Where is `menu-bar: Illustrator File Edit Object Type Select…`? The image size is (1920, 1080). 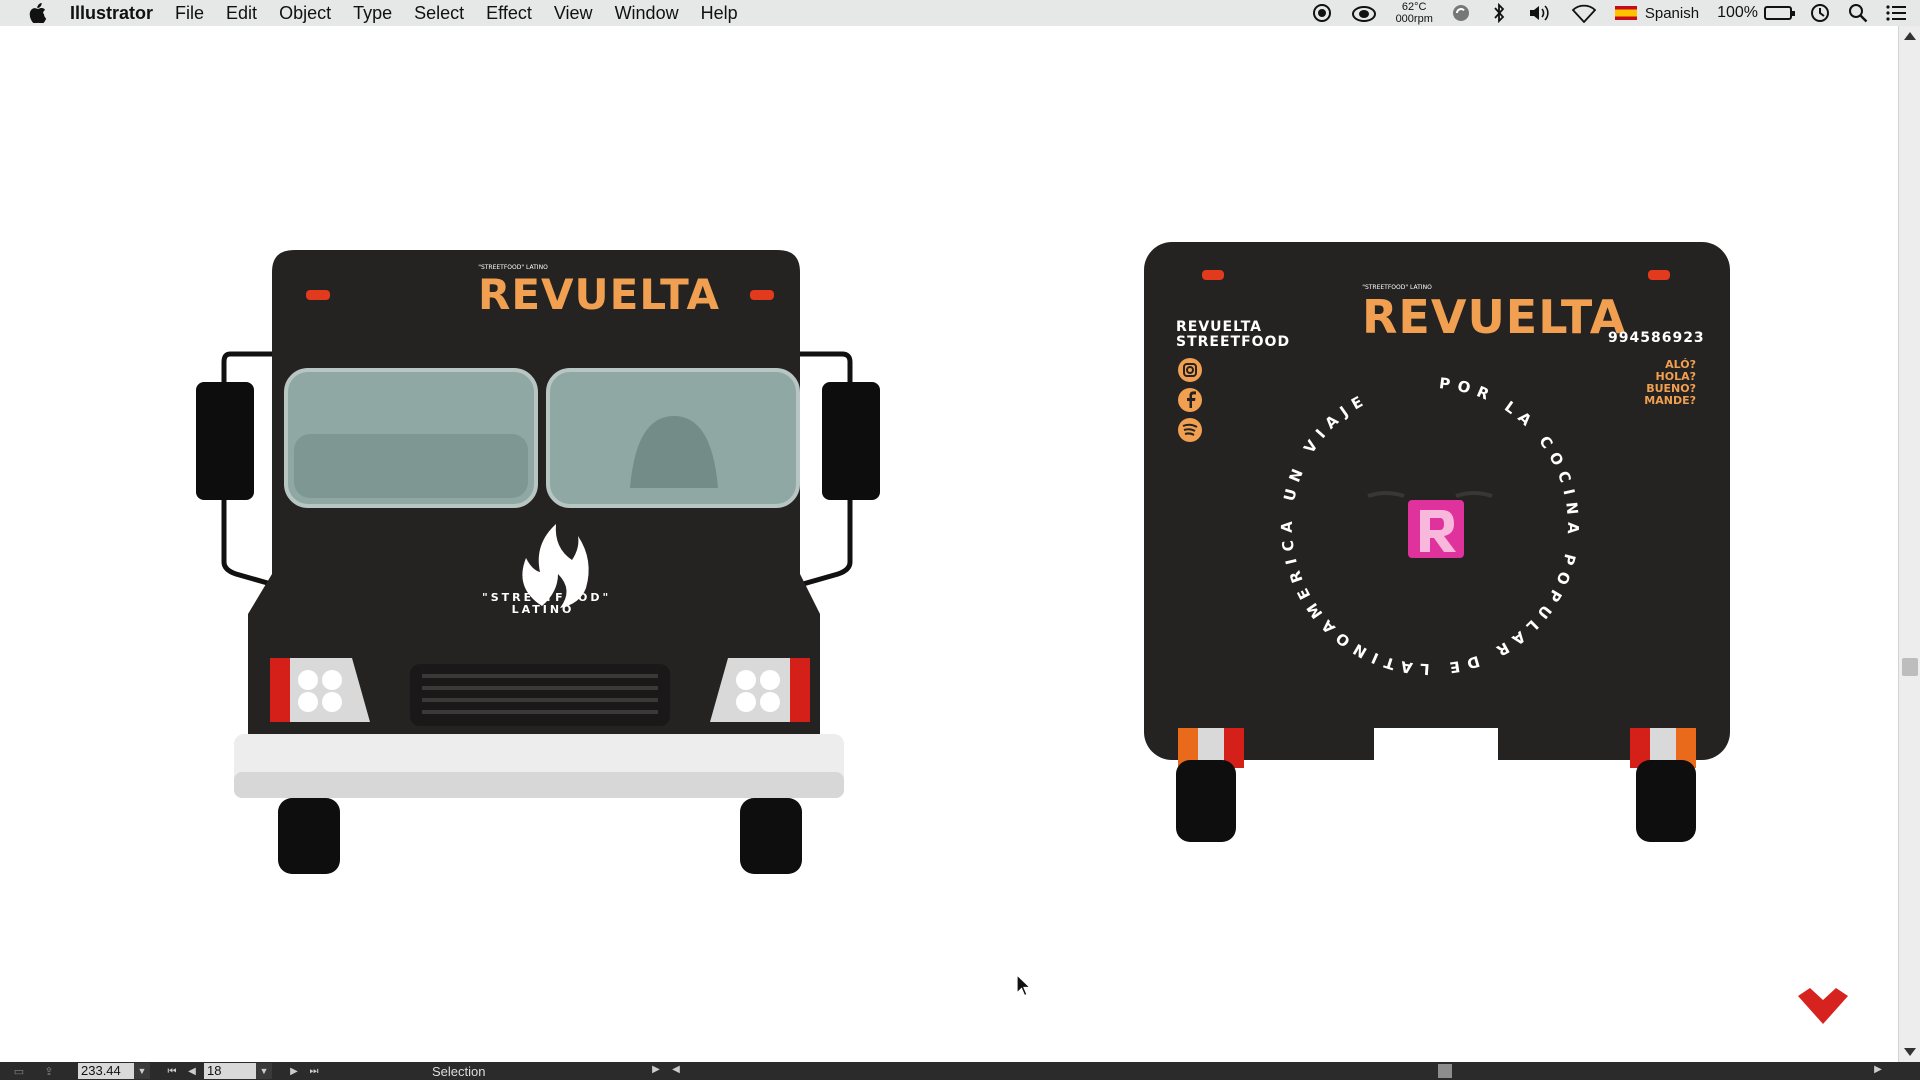
menu-bar: Illustrator File Edit Object Type Select… is located at coordinates (960, 13).